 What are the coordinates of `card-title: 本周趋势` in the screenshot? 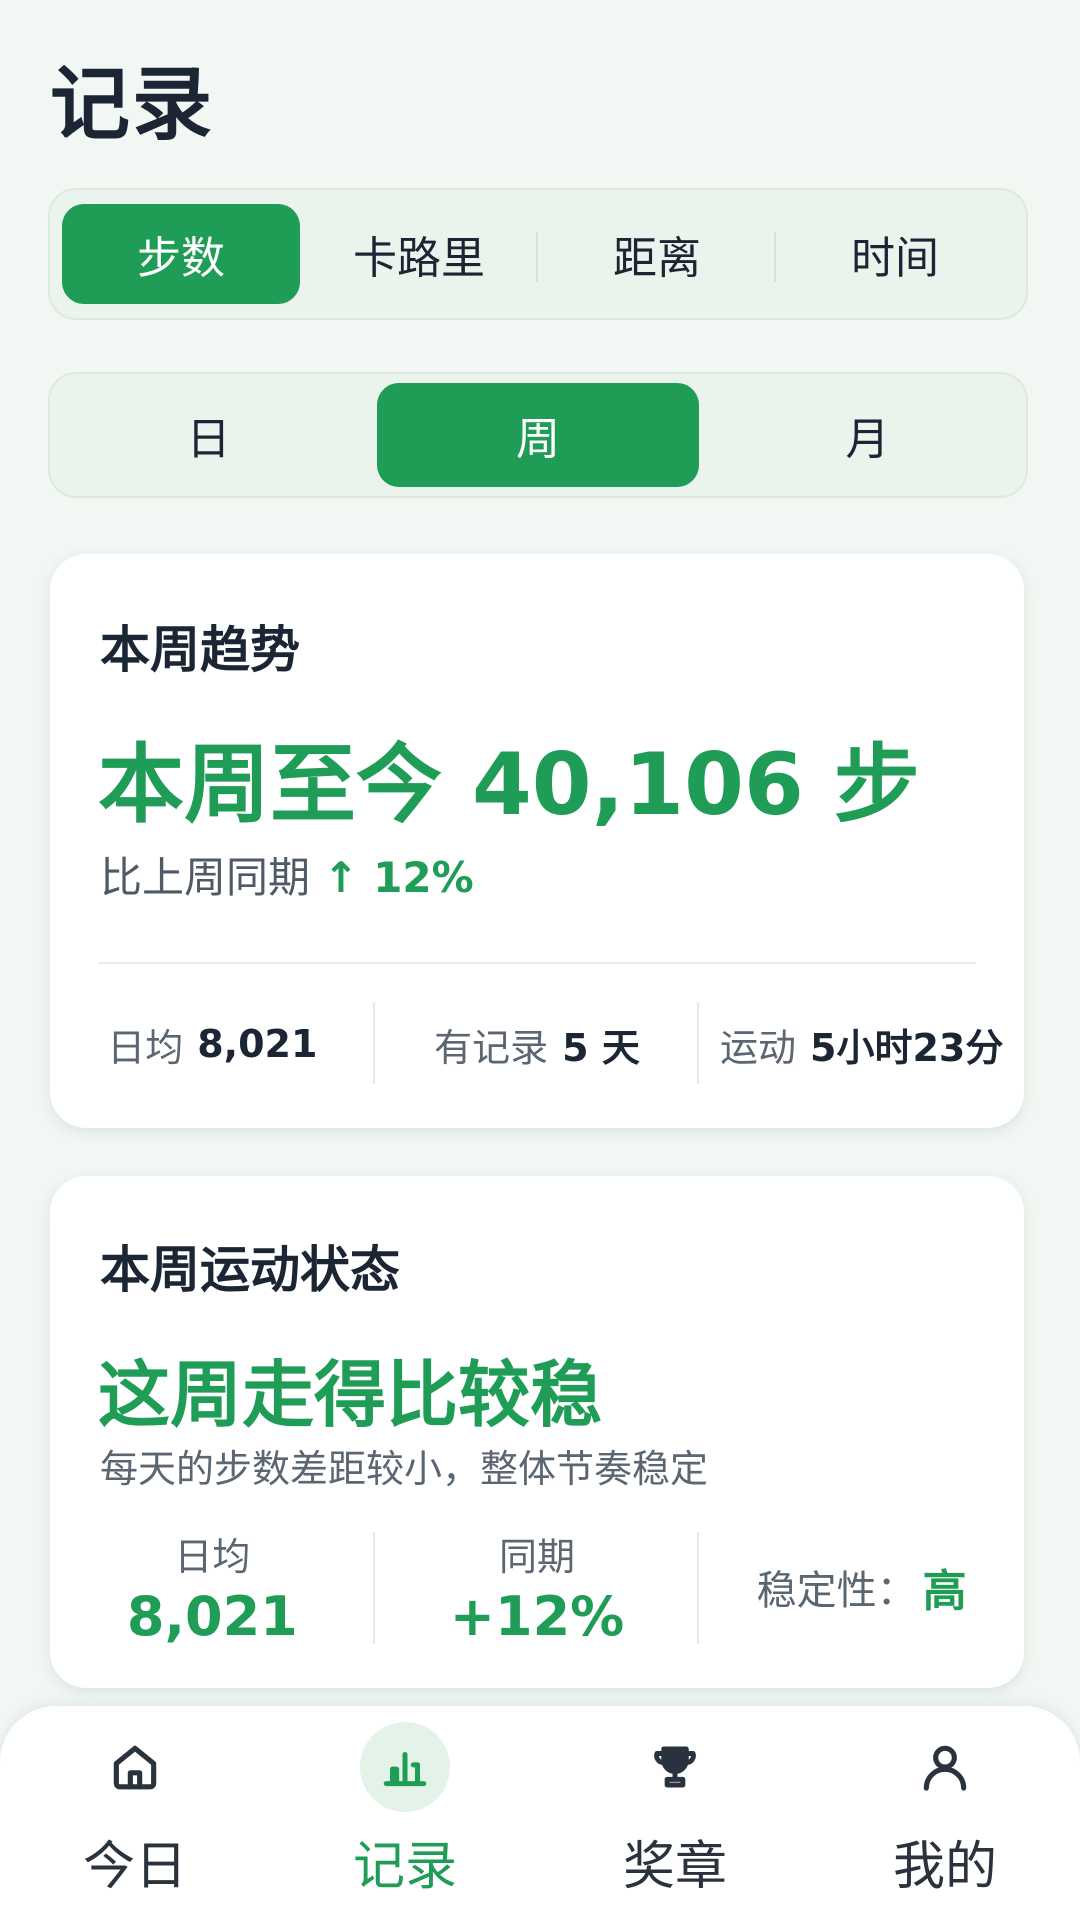 It's located at (200, 650).